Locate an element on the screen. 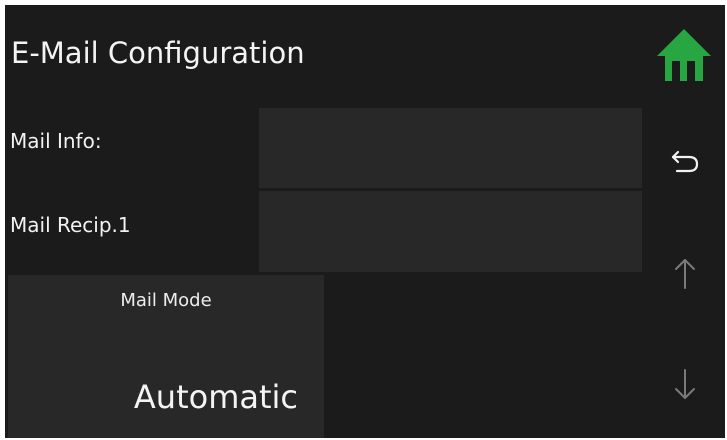  return-arrow-icon is located at coordinates (685, 161).